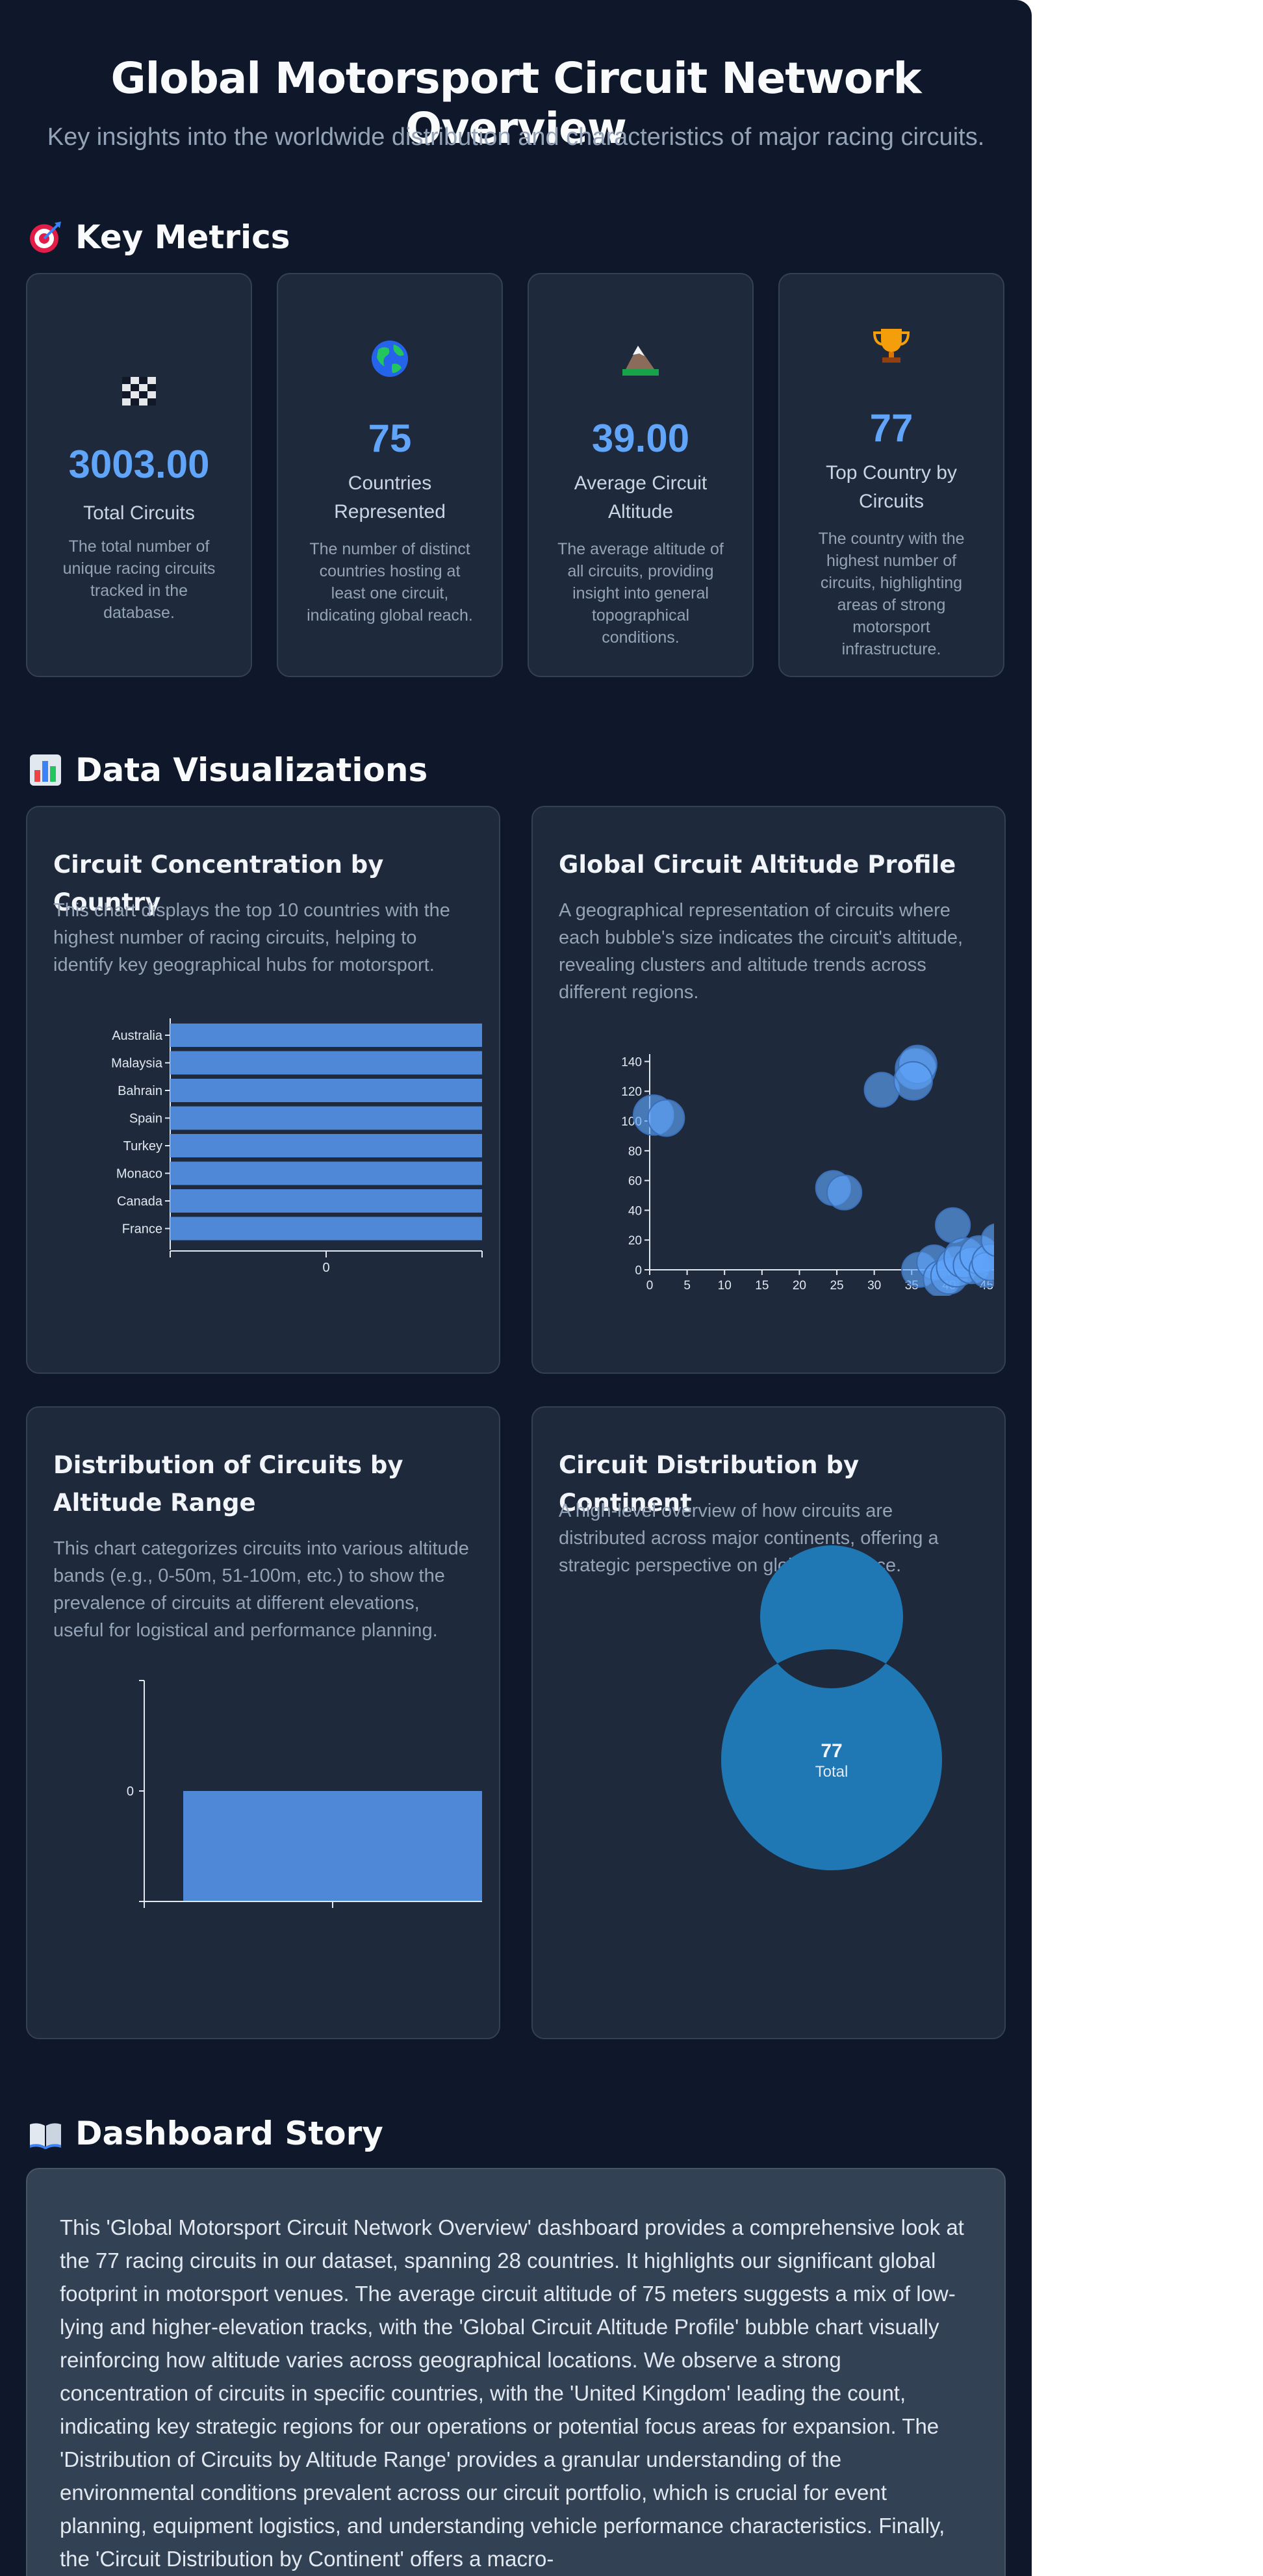 The height and width of the screenshot is (2576, 1263). Describe the element at coordinates (140, 1091) in the screenshot. I see `category-label: Bahrain` at that location.